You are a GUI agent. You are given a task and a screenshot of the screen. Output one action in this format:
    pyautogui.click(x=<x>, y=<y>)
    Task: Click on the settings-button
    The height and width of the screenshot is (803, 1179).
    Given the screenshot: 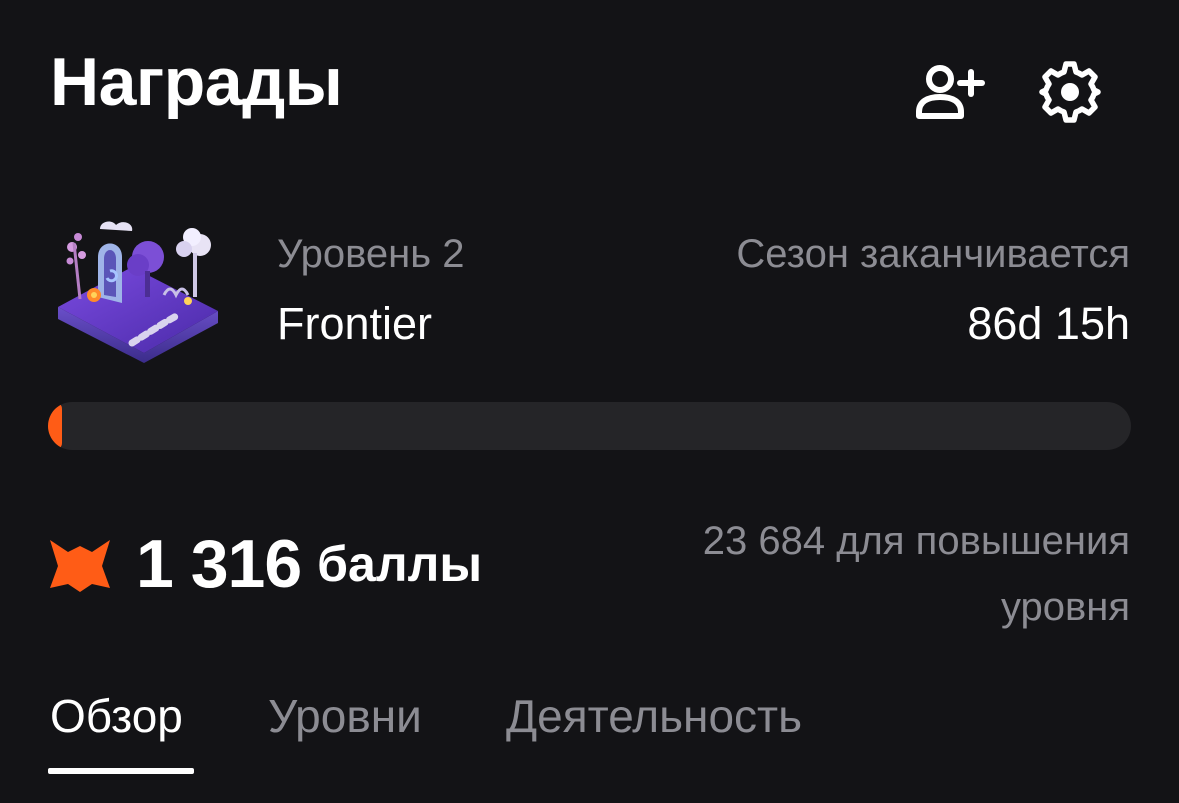 What is the action you would take?
    pyautogui.click(x=1070, y=92)
    